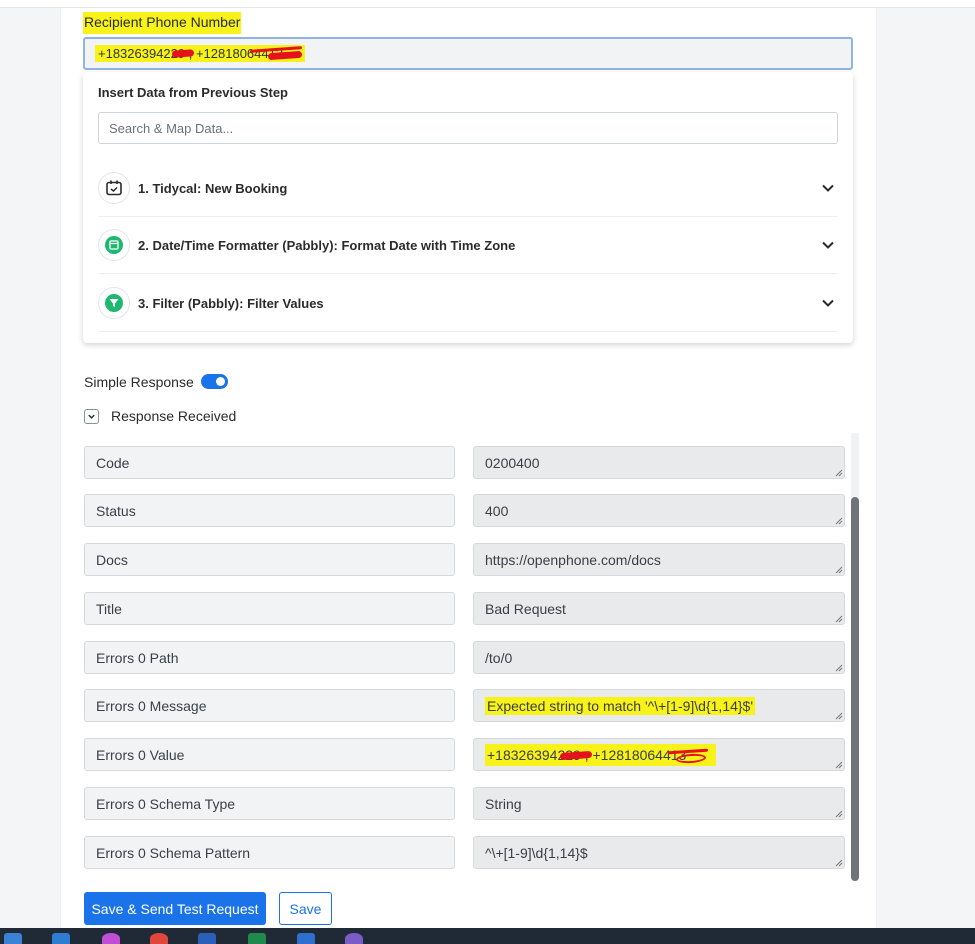  What do you see at coordinates (269, 754) in the screenshot?
I see `response-key: Errors 0 Value` at bounding box center [269, 754].